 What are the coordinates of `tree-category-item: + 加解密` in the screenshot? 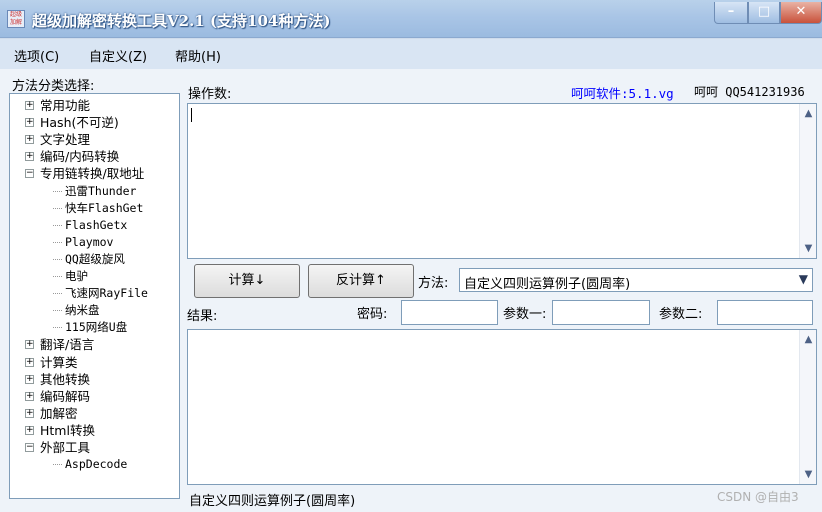 It's located at (51, 413).